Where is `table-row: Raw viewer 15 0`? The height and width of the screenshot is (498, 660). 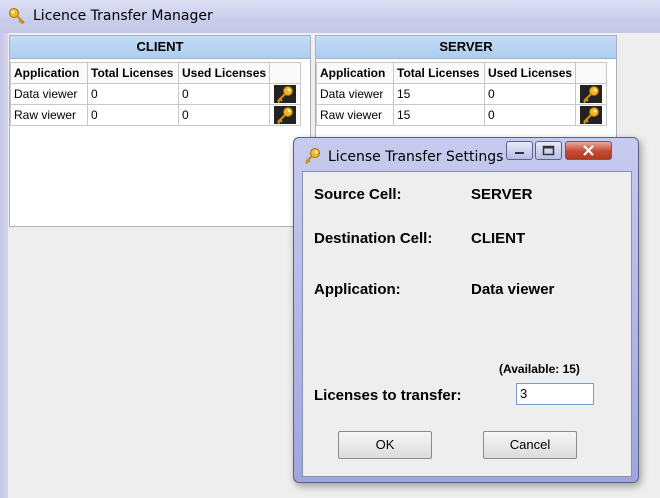
table-row: Raw viewer 15 0 is located at coordinates (462, 115).